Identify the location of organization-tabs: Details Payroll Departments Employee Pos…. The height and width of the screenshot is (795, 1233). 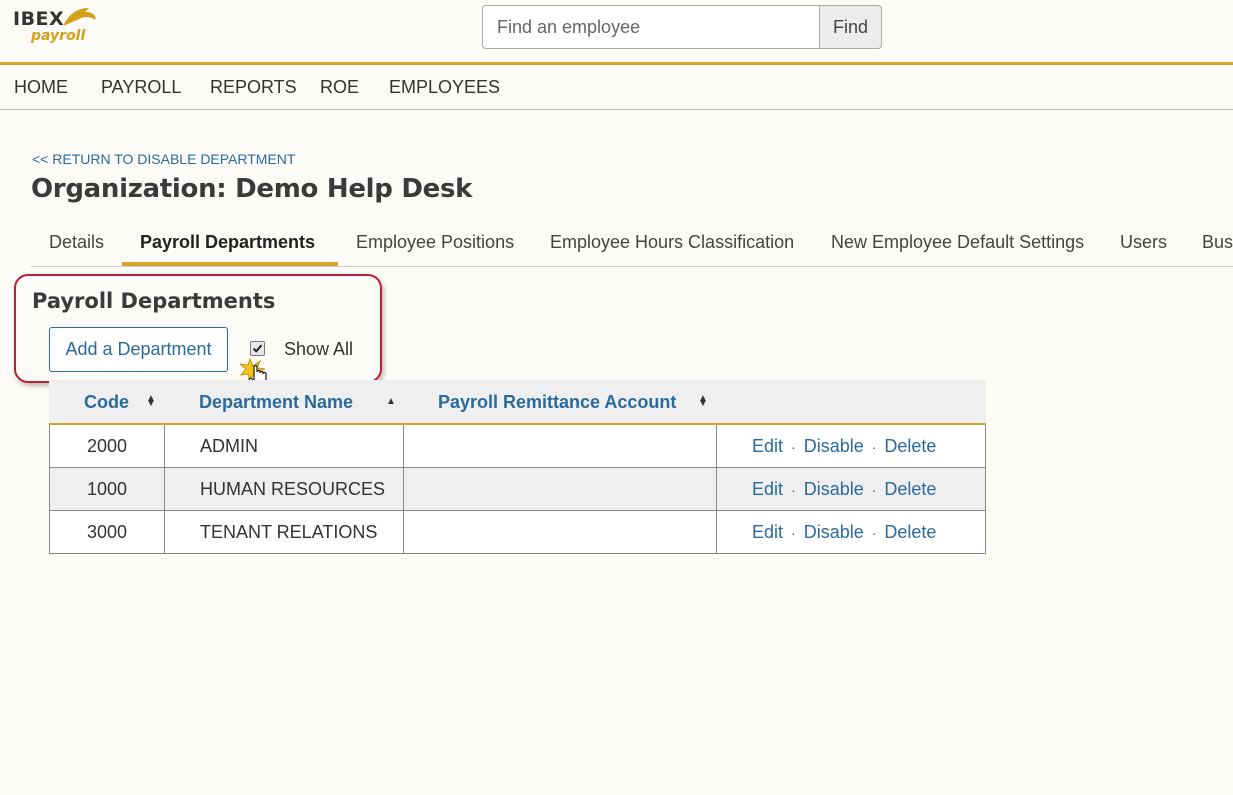
(632, 244).